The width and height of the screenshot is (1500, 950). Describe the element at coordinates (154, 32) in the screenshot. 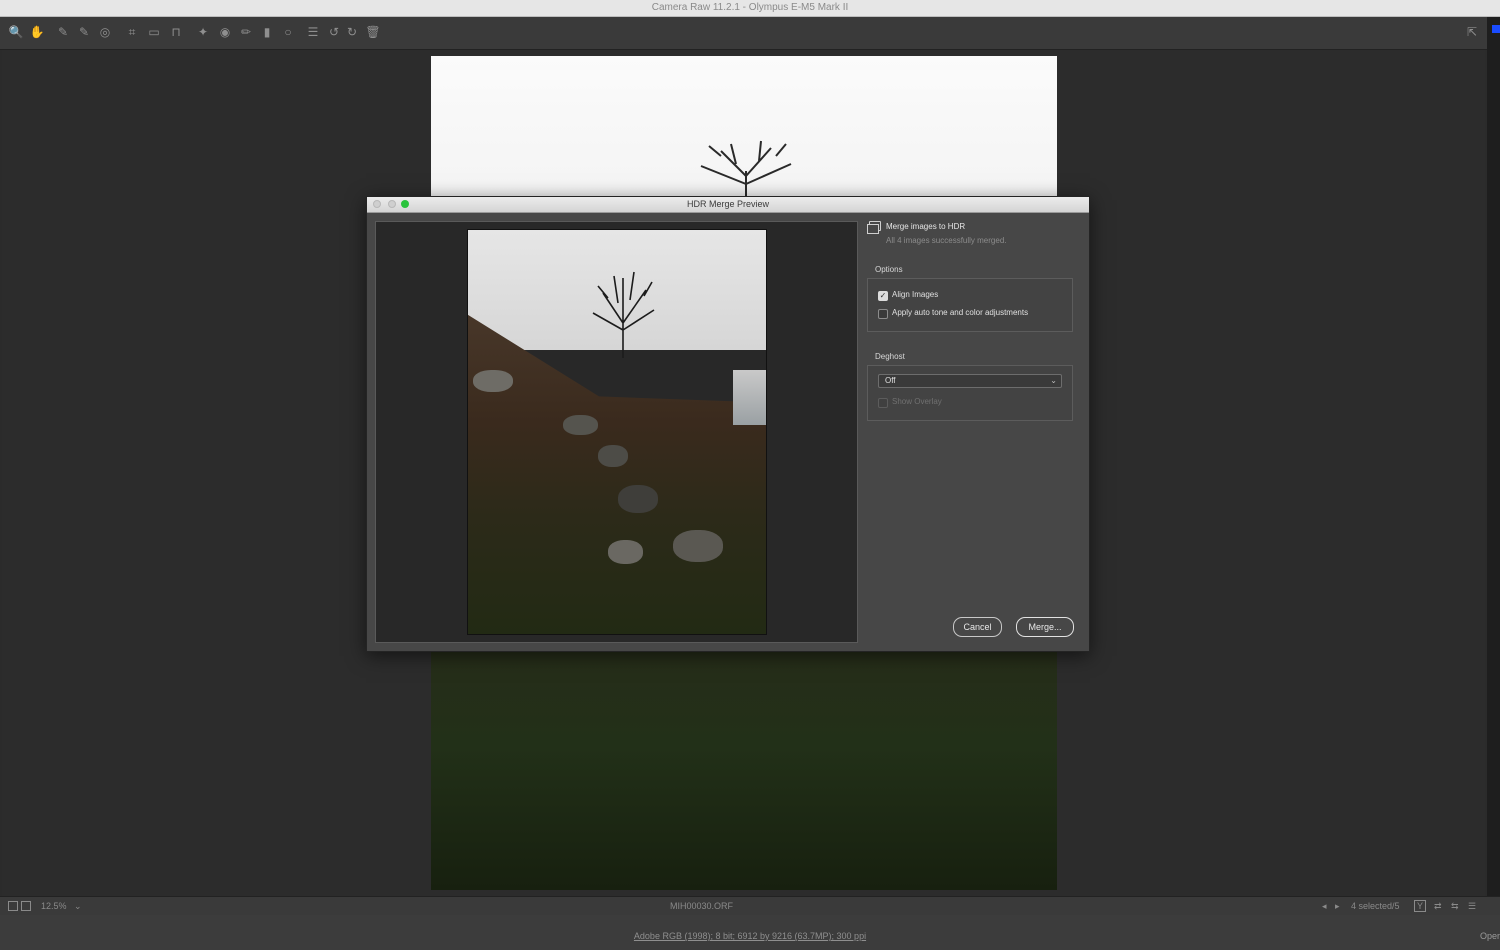

I see `straighten-tool-icon: ▭` at that location.